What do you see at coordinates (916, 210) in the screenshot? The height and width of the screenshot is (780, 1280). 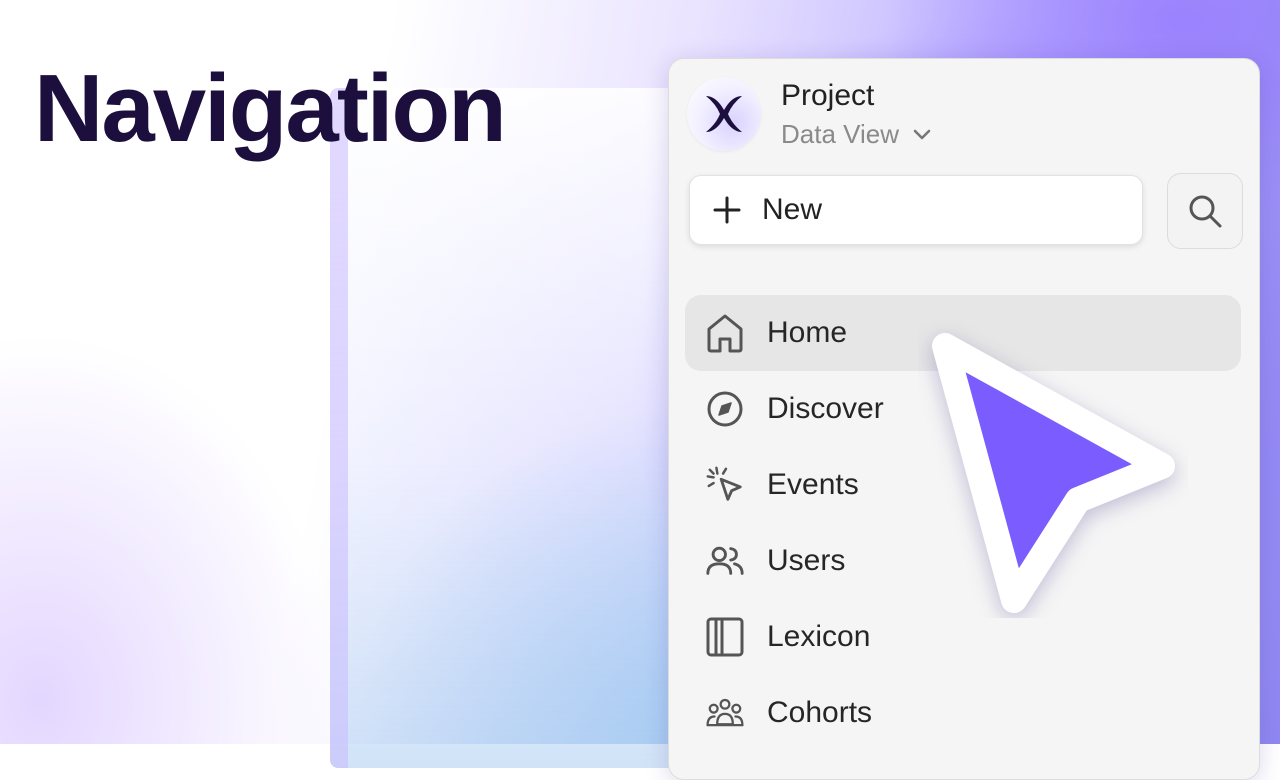 I see `new-button: New` at bounding box center [916, 210].